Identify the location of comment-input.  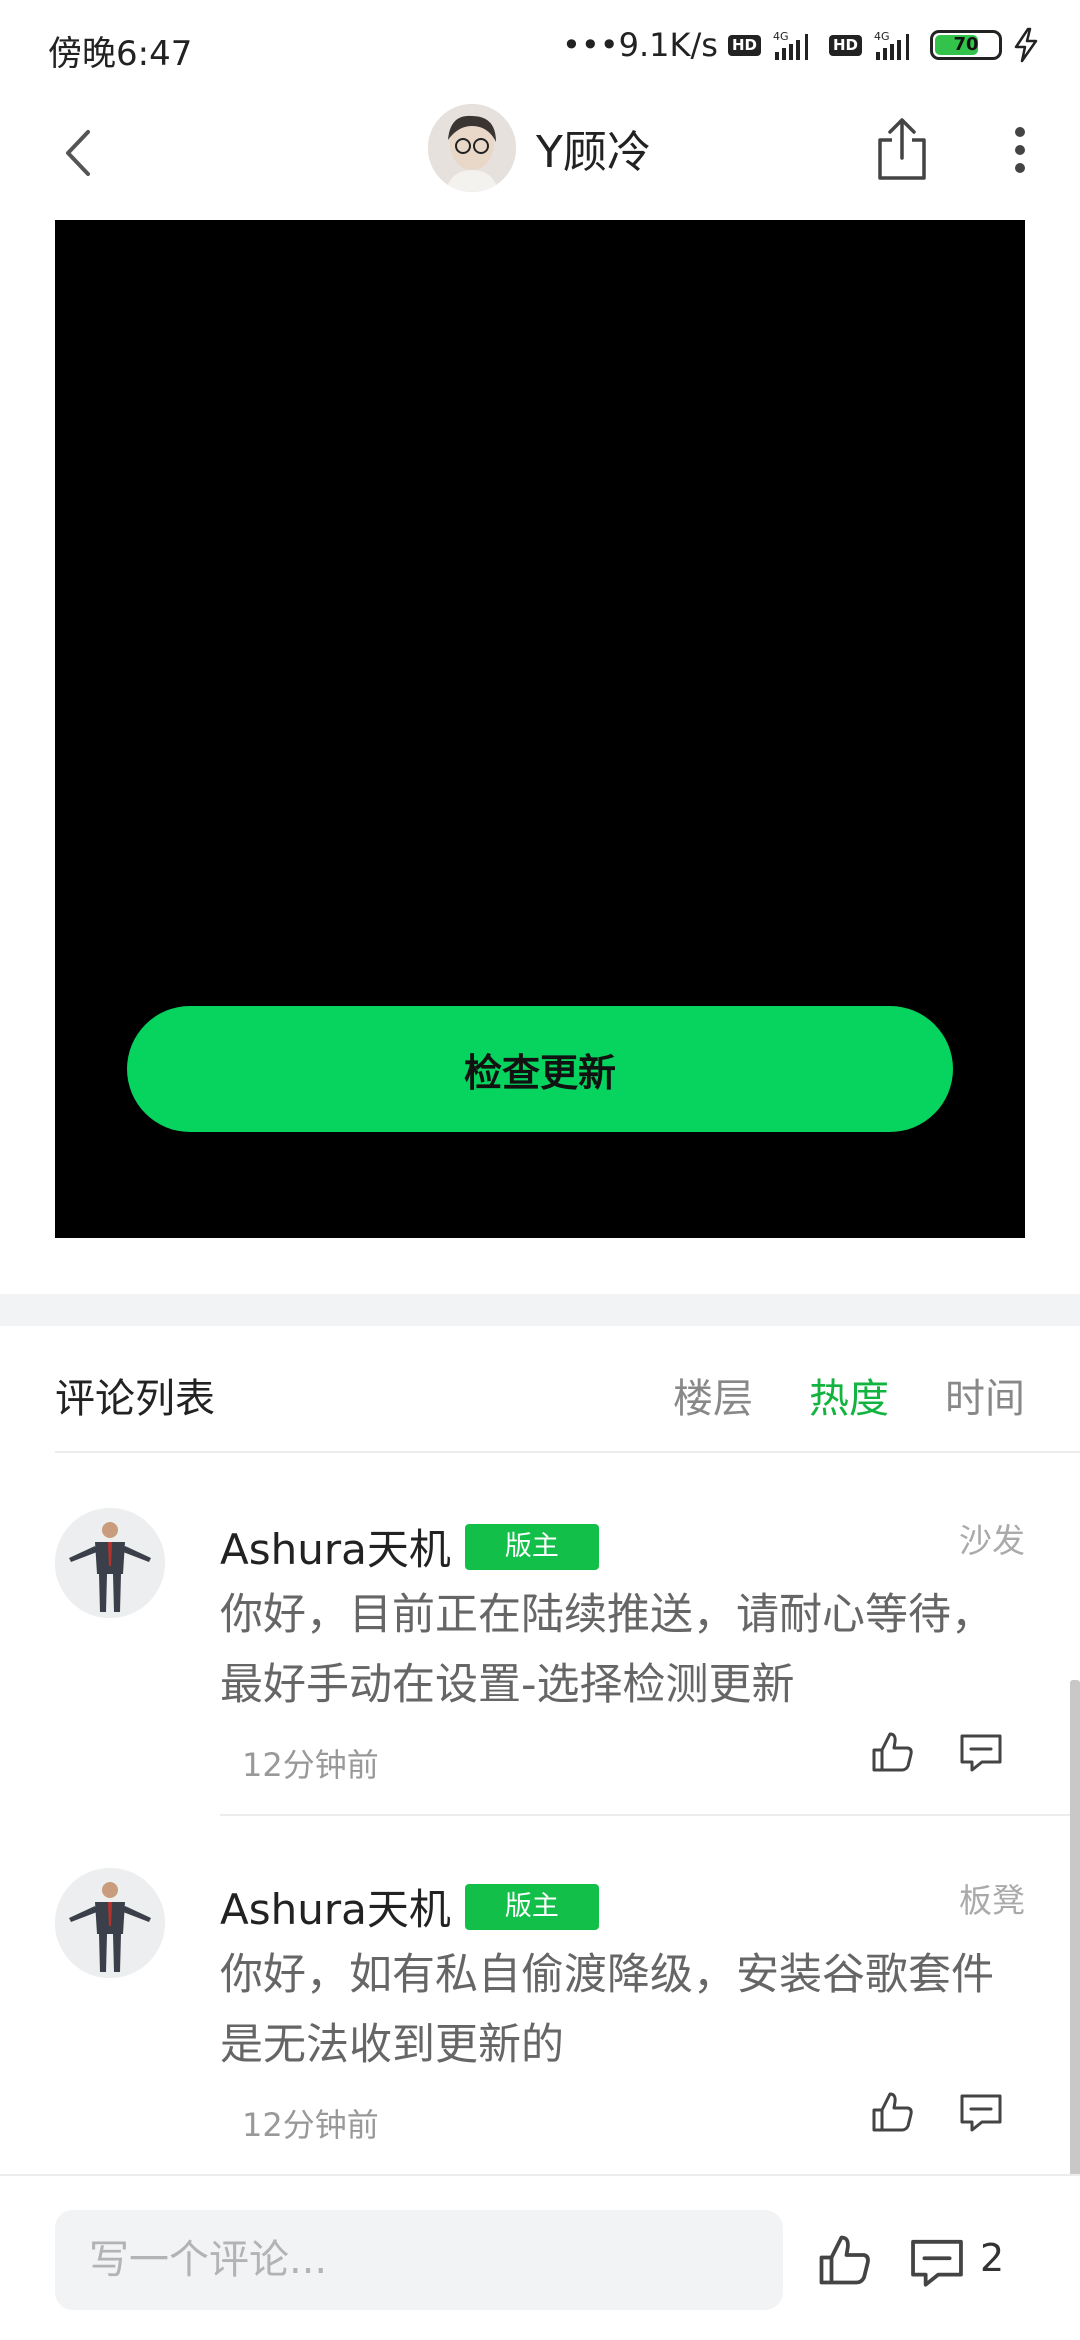
(419, 2260).